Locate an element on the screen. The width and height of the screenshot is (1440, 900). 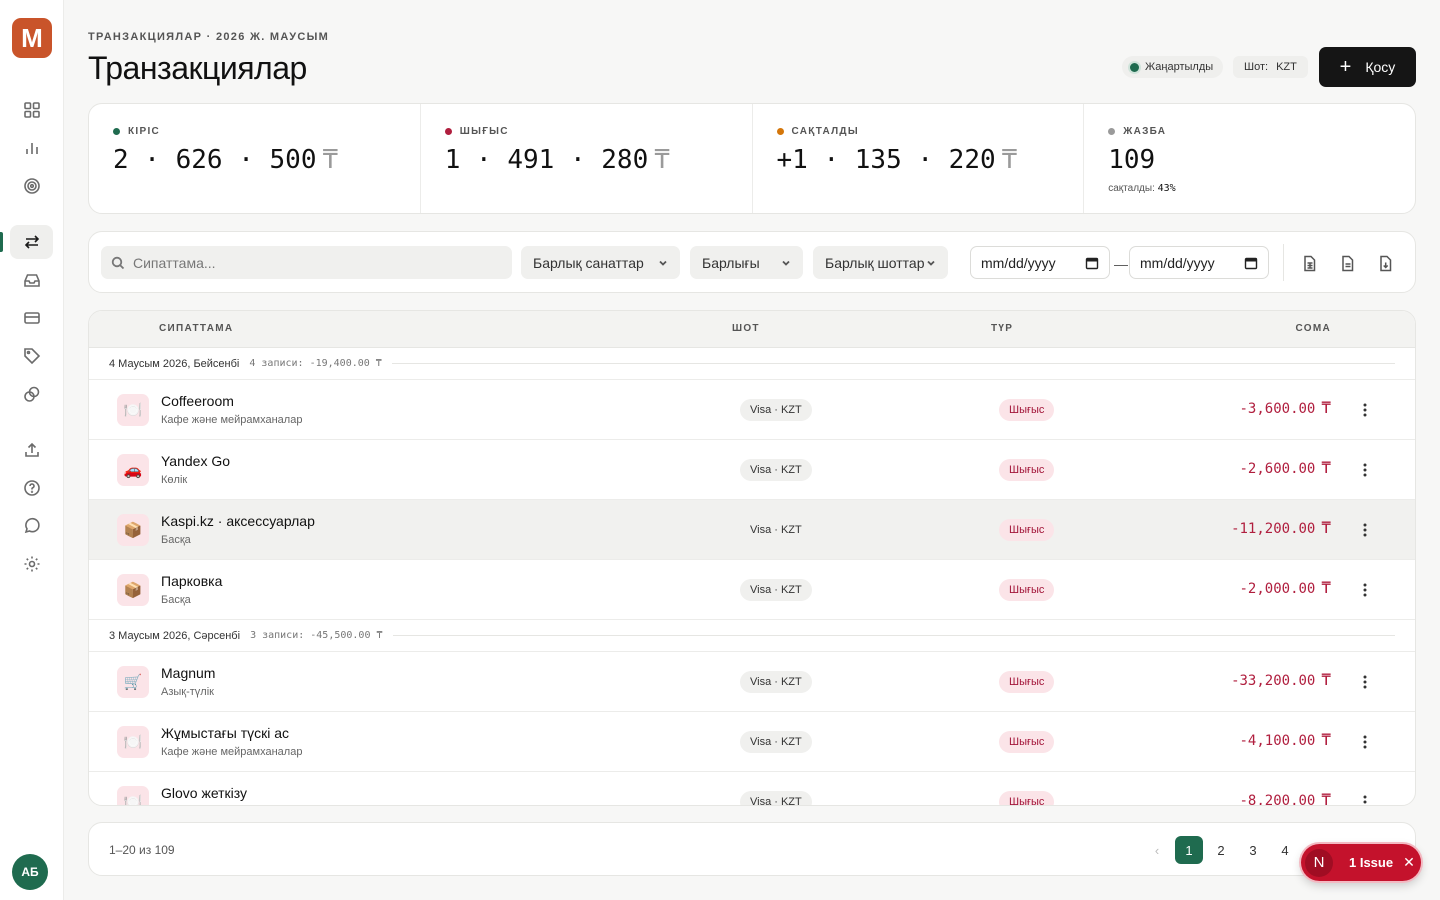
category-icon: 🛒 is located at coordinates (133, 682).